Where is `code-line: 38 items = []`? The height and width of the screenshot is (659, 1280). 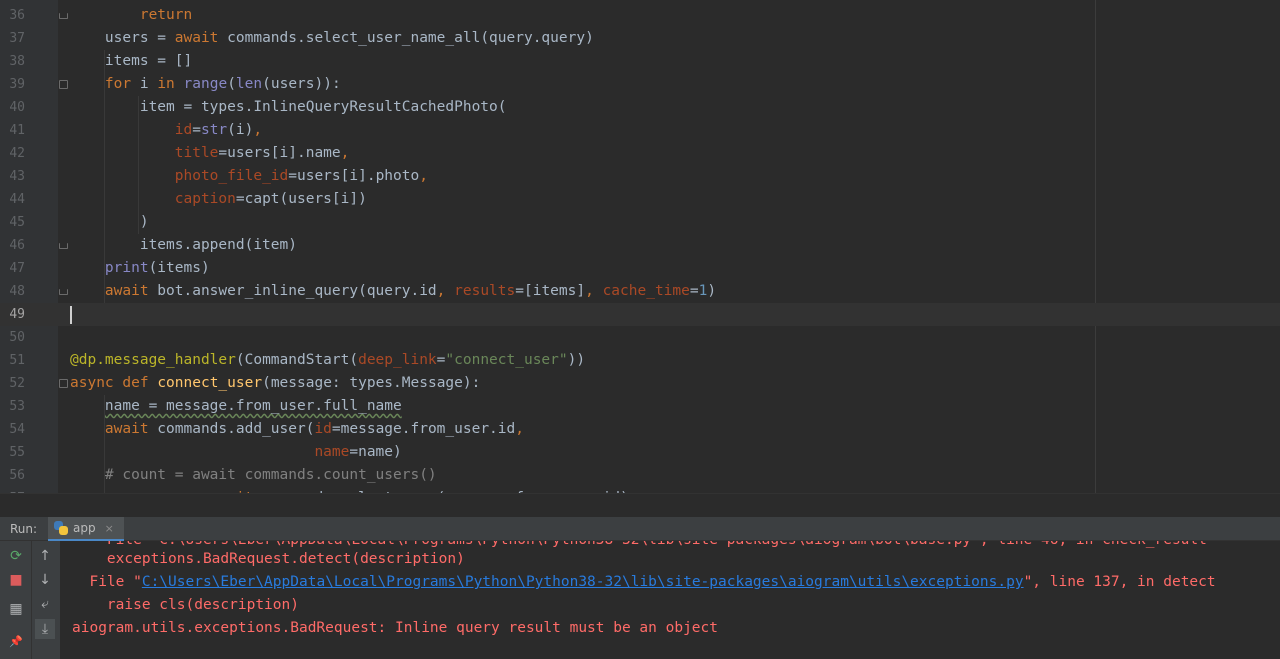
code-line: 38 items = [] is located at coordinates (640, 61).